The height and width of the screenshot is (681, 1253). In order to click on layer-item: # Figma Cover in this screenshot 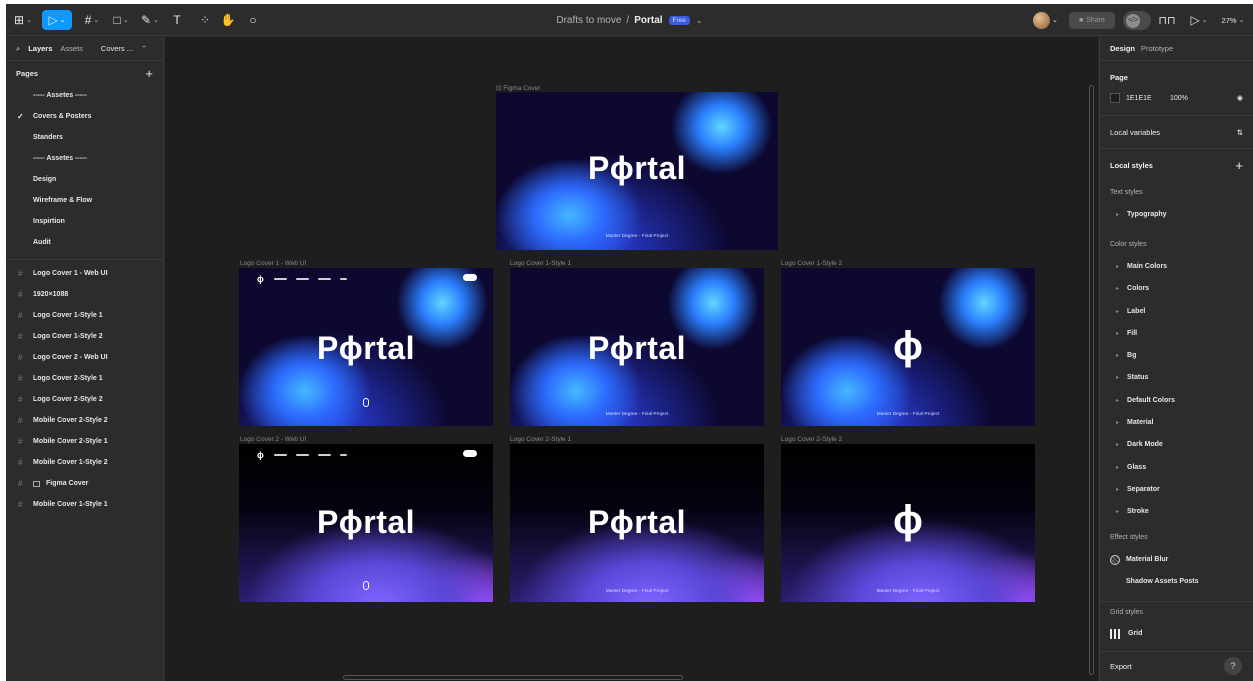, I will do `click(84, 483)`.